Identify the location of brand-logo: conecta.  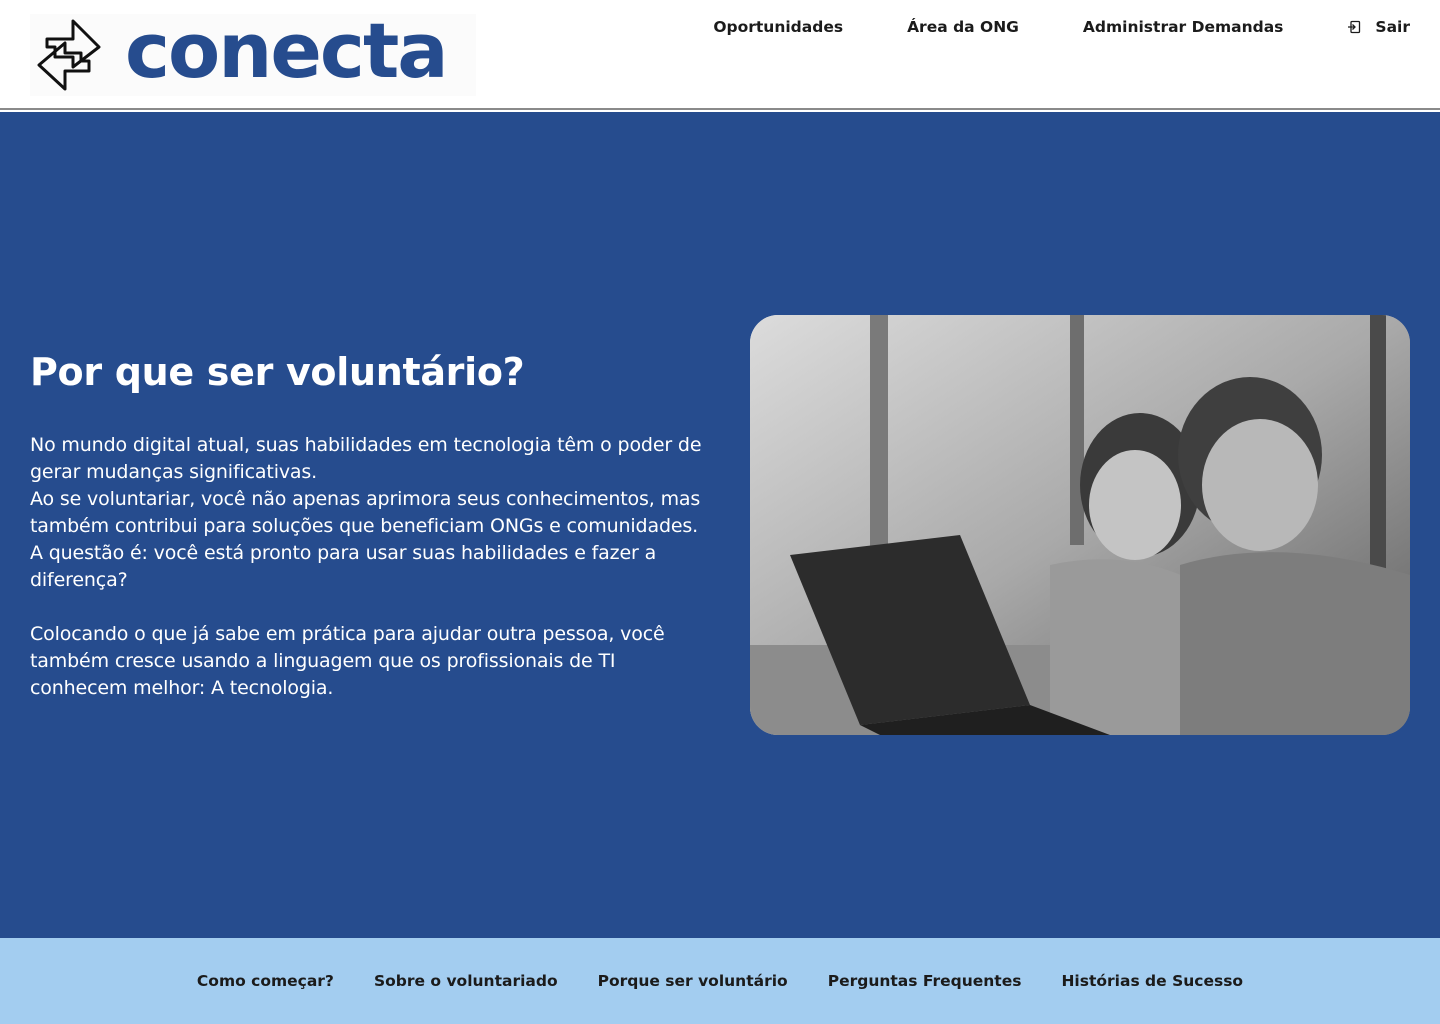
(253, 51).